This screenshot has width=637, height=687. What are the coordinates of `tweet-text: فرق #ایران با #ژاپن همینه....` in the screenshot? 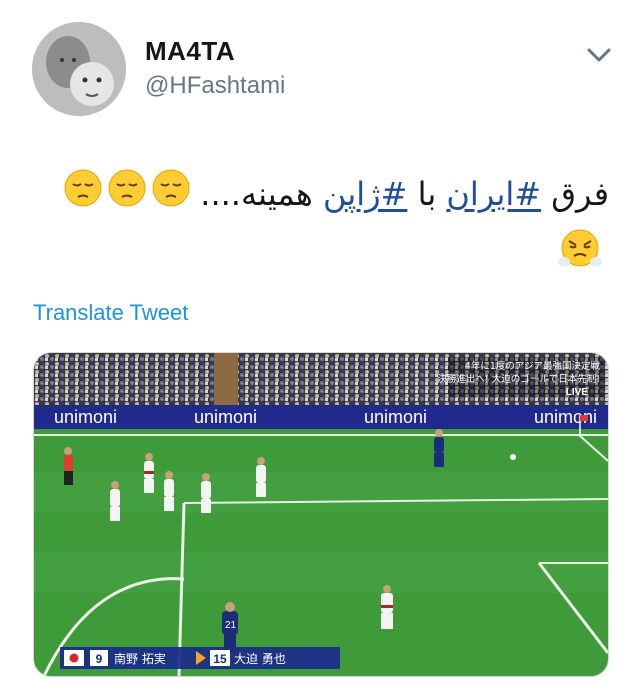 It's located at (314, 195).